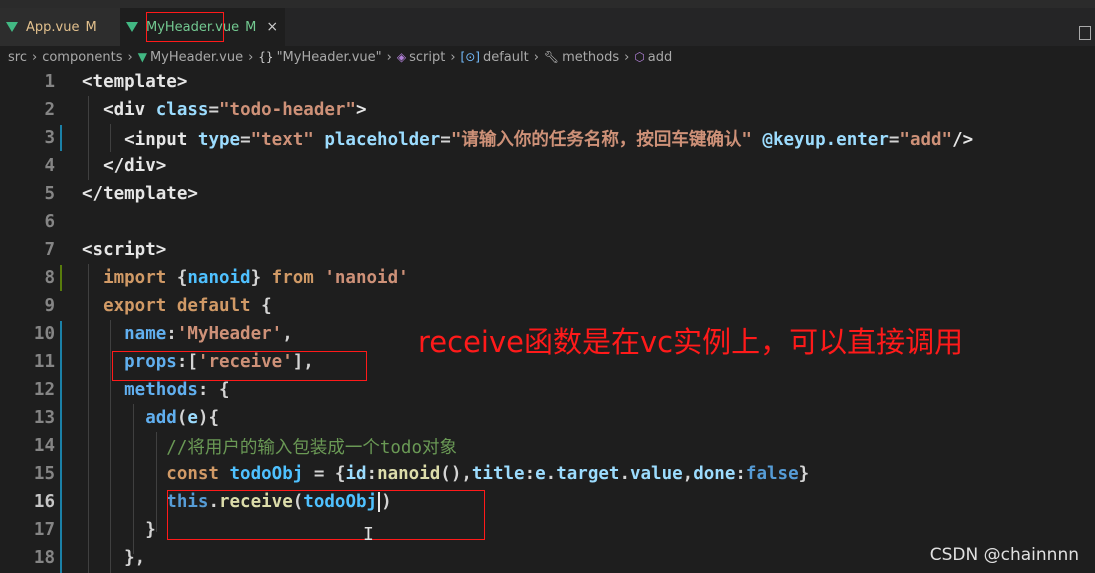 The width and height of the screenshot is (1095, 573). Describe the element at coordinates (49, 138) in the screenshot. I see `line-number: 3` at that location.